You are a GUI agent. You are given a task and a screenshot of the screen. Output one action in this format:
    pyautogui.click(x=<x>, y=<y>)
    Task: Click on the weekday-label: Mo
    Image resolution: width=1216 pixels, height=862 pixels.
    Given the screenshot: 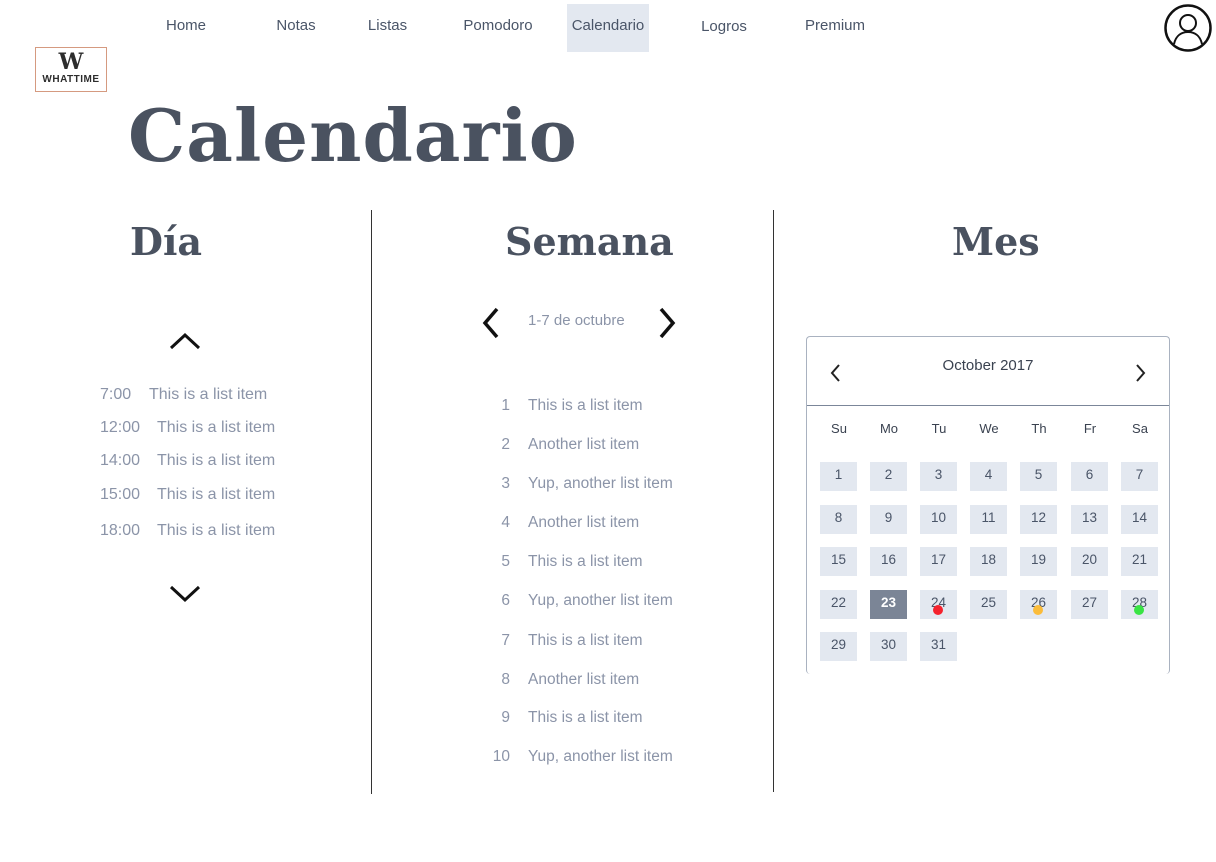 What is the action you would take?
    pyautogui.click(x=889, y=428)
    